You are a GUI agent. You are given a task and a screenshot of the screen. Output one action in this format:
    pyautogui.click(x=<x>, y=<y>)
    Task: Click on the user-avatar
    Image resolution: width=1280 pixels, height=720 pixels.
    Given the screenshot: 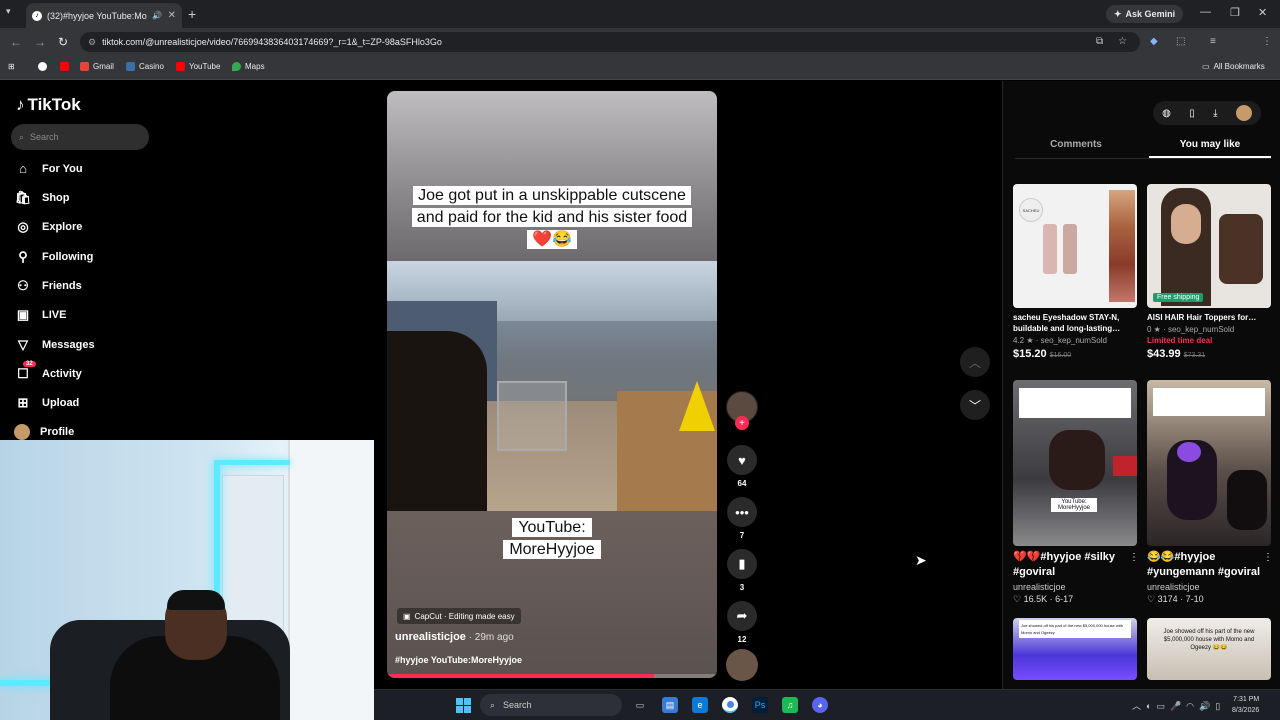 What is the action you would take?
    pyautogui.click(x=1243, y=113)
    